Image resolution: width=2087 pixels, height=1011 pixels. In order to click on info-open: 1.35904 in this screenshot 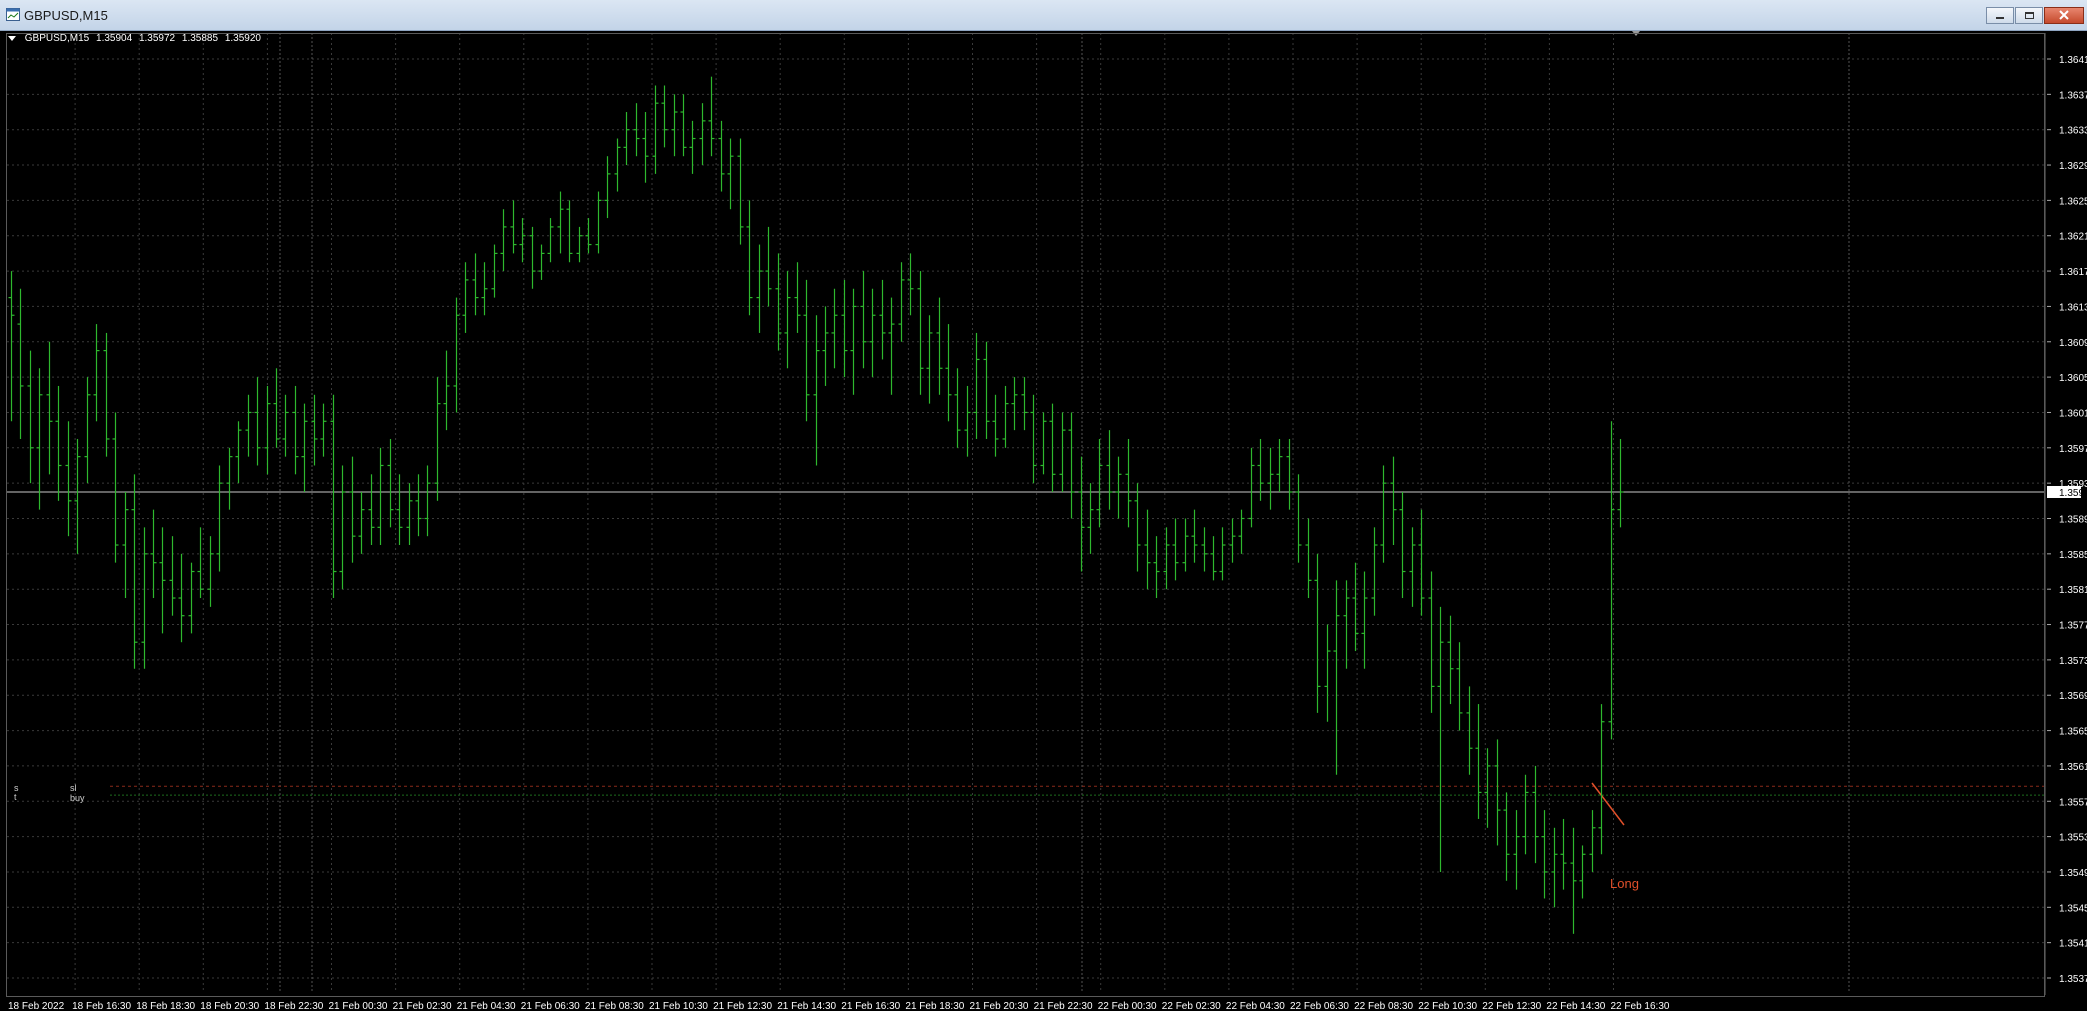, I will do `click(114, 38)`.